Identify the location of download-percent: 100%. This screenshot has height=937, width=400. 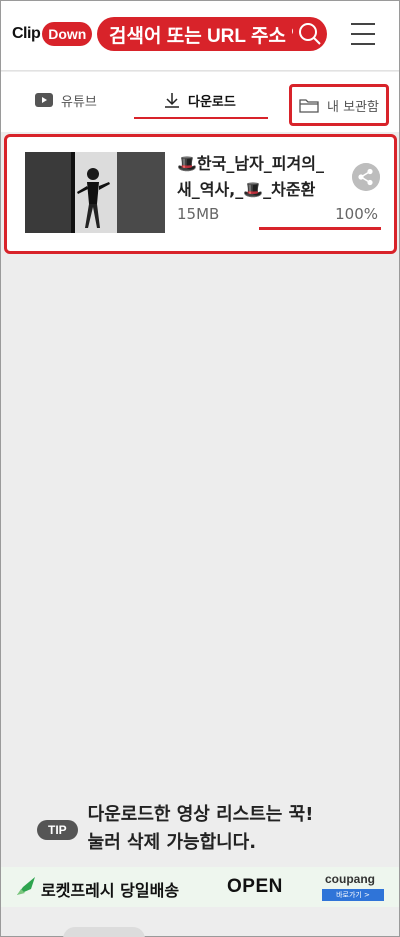
(356, 214).